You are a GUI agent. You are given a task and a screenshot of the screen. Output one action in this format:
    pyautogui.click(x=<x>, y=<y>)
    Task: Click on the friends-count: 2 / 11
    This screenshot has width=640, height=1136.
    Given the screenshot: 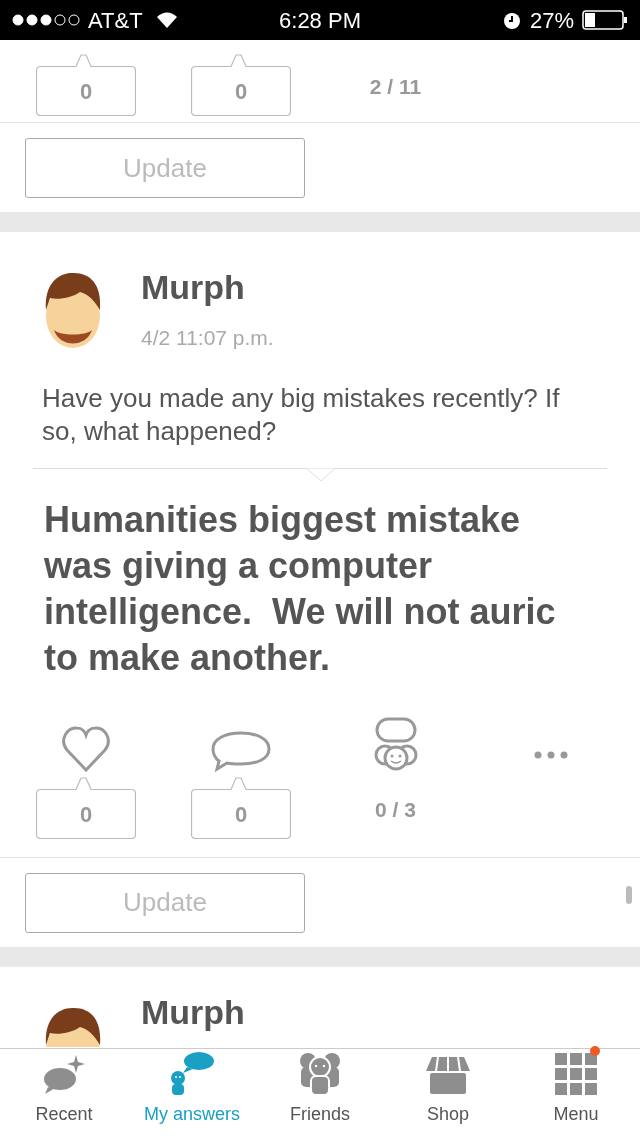 What is the action you would take?
    pyautogui.click(x=395, y=87)
    